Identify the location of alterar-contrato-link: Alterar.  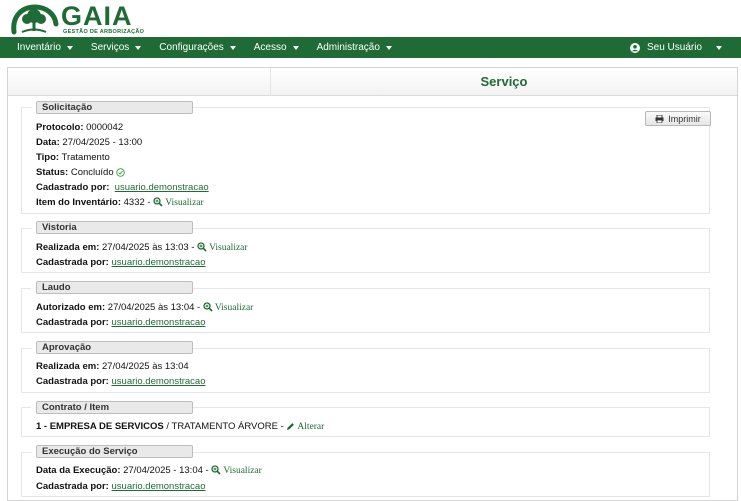
(305, 426).